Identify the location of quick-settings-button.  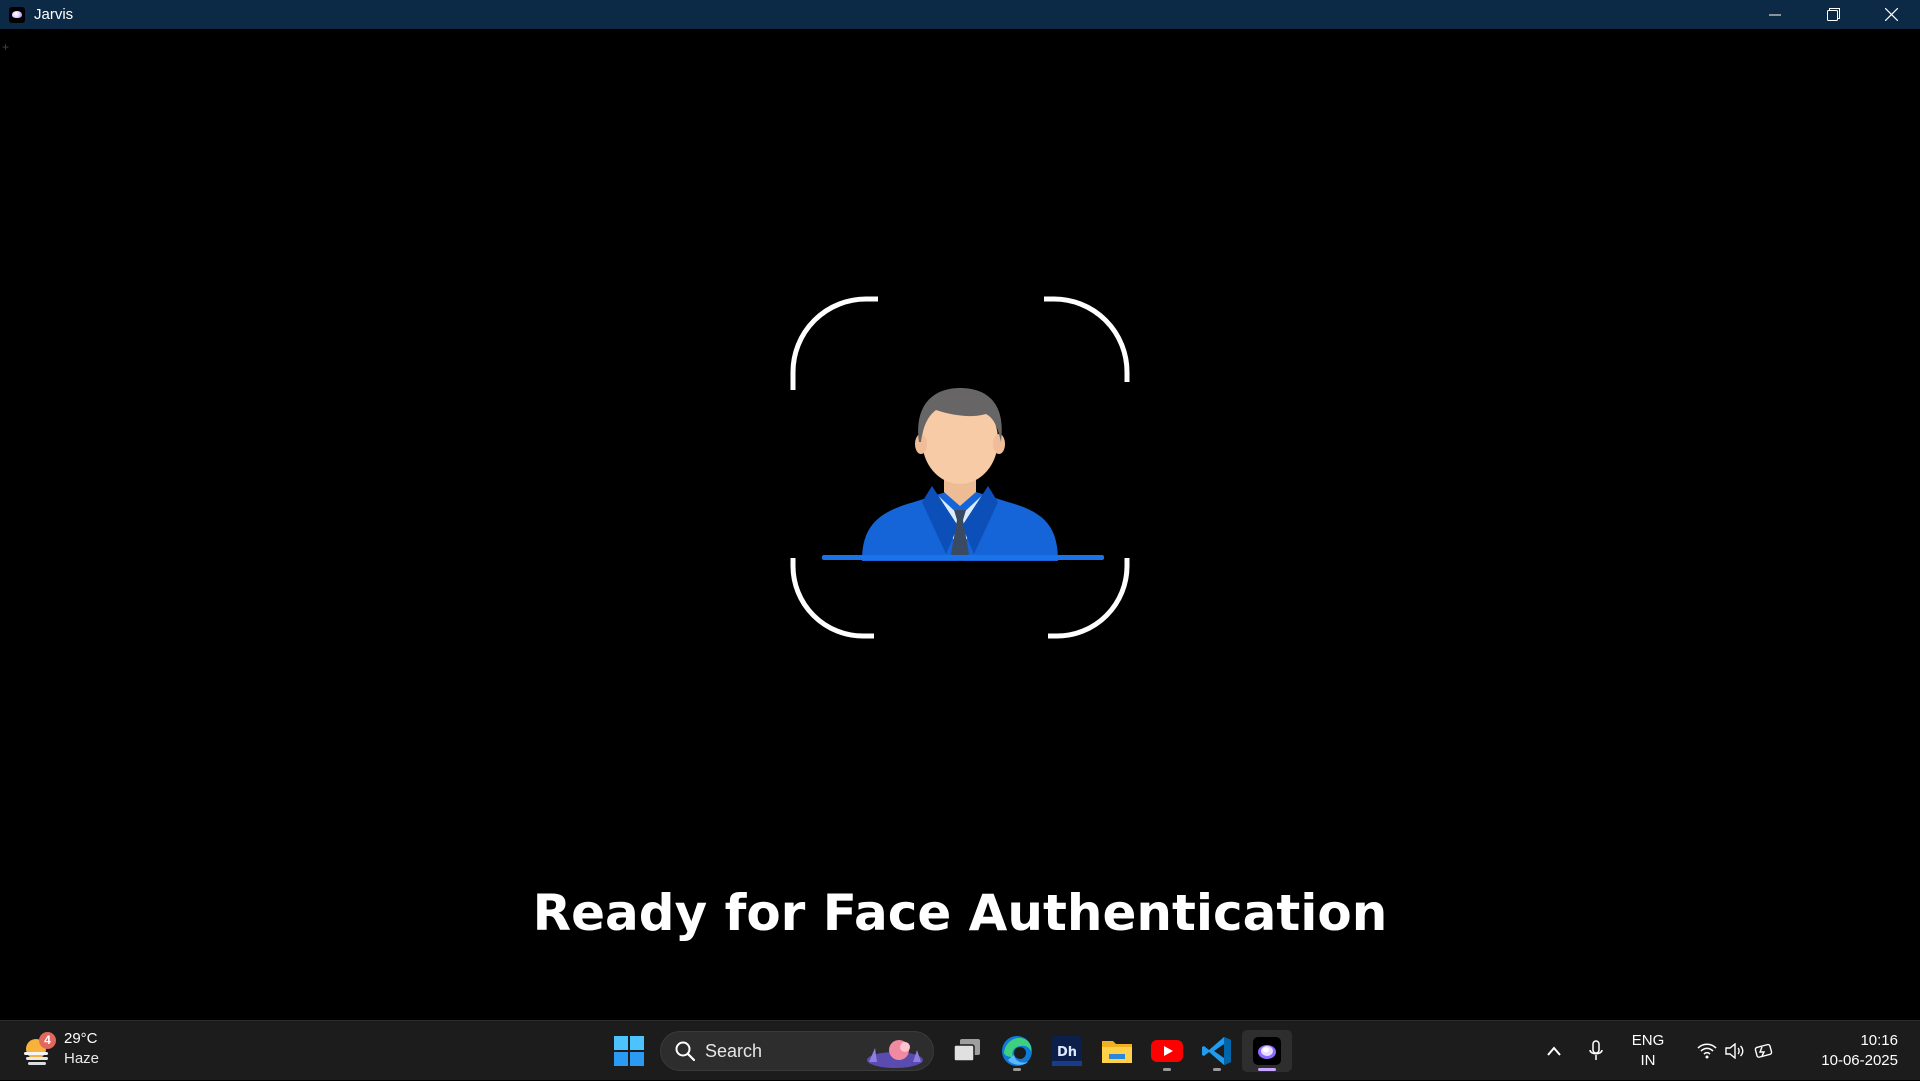
(1736, 1051).